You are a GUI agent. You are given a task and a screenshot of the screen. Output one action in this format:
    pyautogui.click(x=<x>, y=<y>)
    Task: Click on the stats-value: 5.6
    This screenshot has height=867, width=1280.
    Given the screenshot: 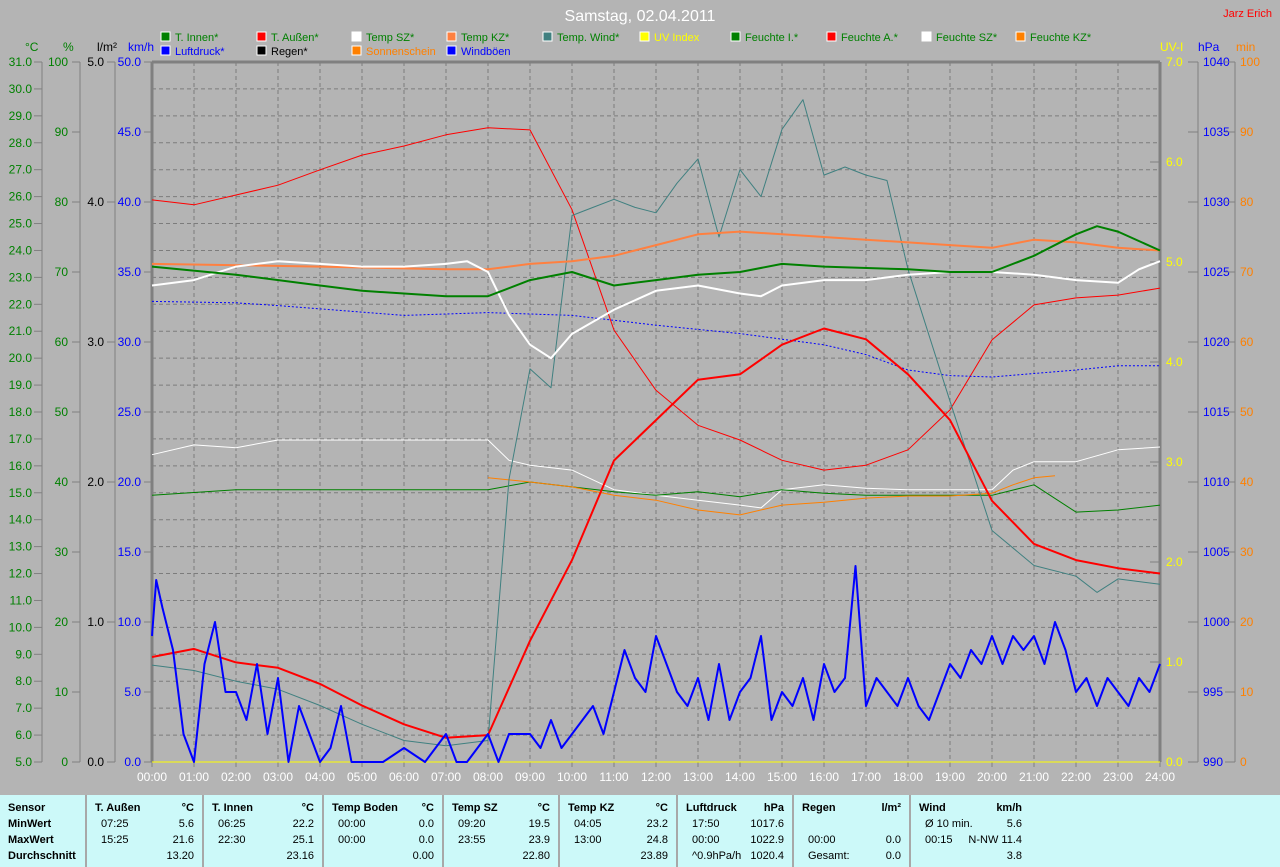 What is the action you would take?
    pyautogui.click(x=186, y=824)
    